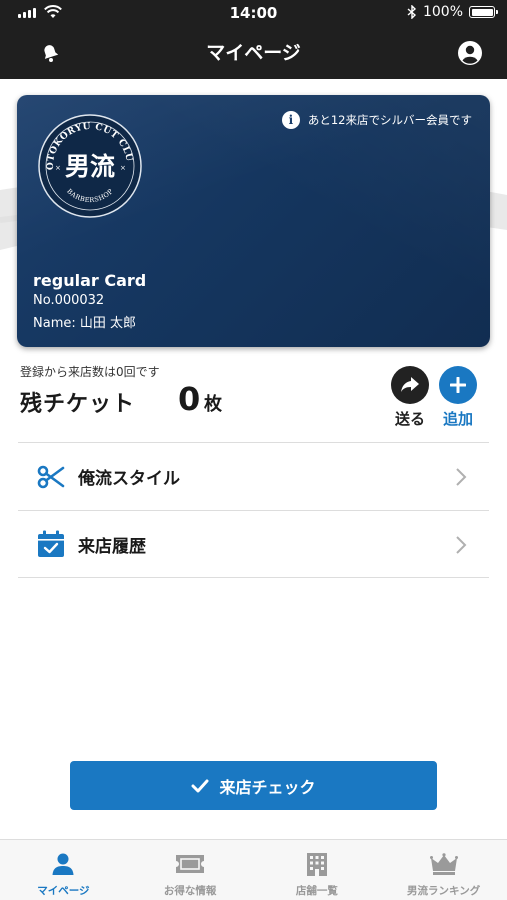  I want to click on user-profile-icon, so click(470, 53).